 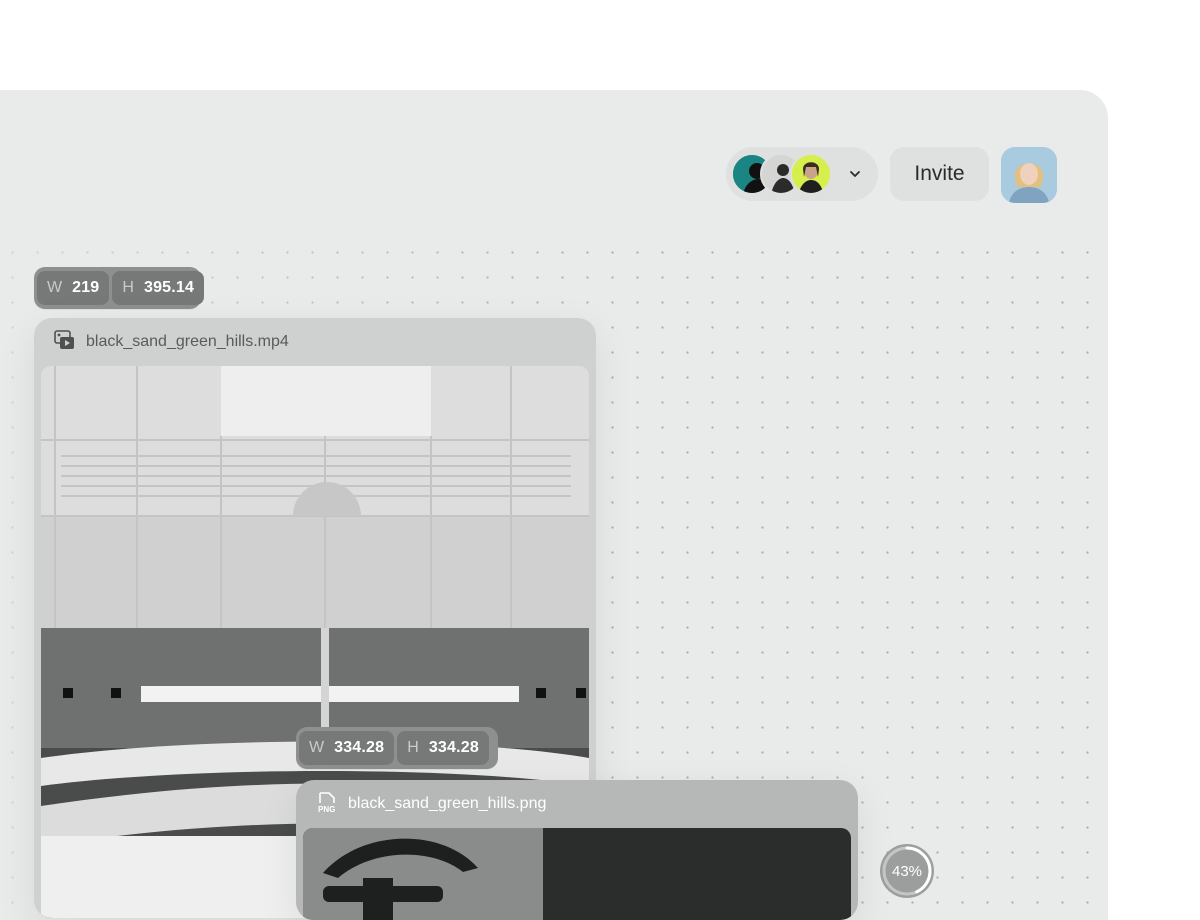 I want to click on height-field: H 334.28, so click(x=443, y=748).